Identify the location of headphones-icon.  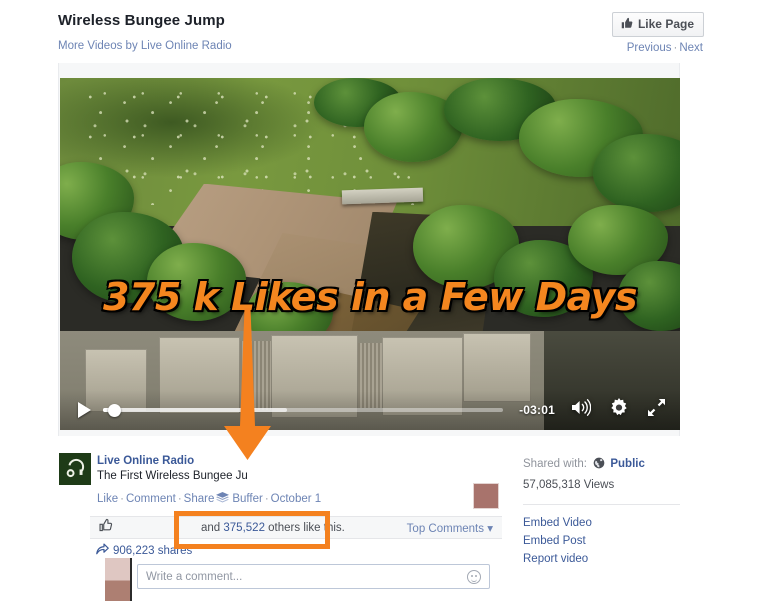
(75, 468).